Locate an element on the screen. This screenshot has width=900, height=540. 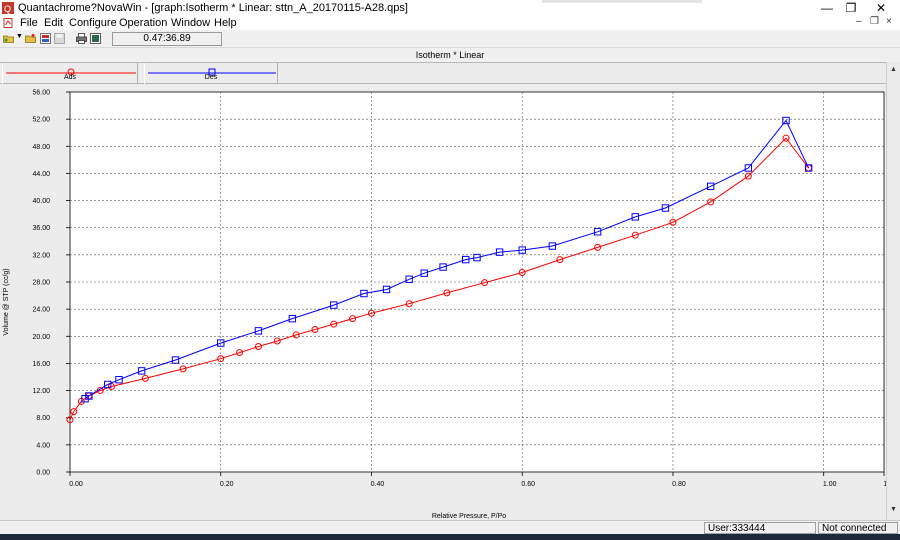
menu-operation: Operation is located at coordinates (143, 23).